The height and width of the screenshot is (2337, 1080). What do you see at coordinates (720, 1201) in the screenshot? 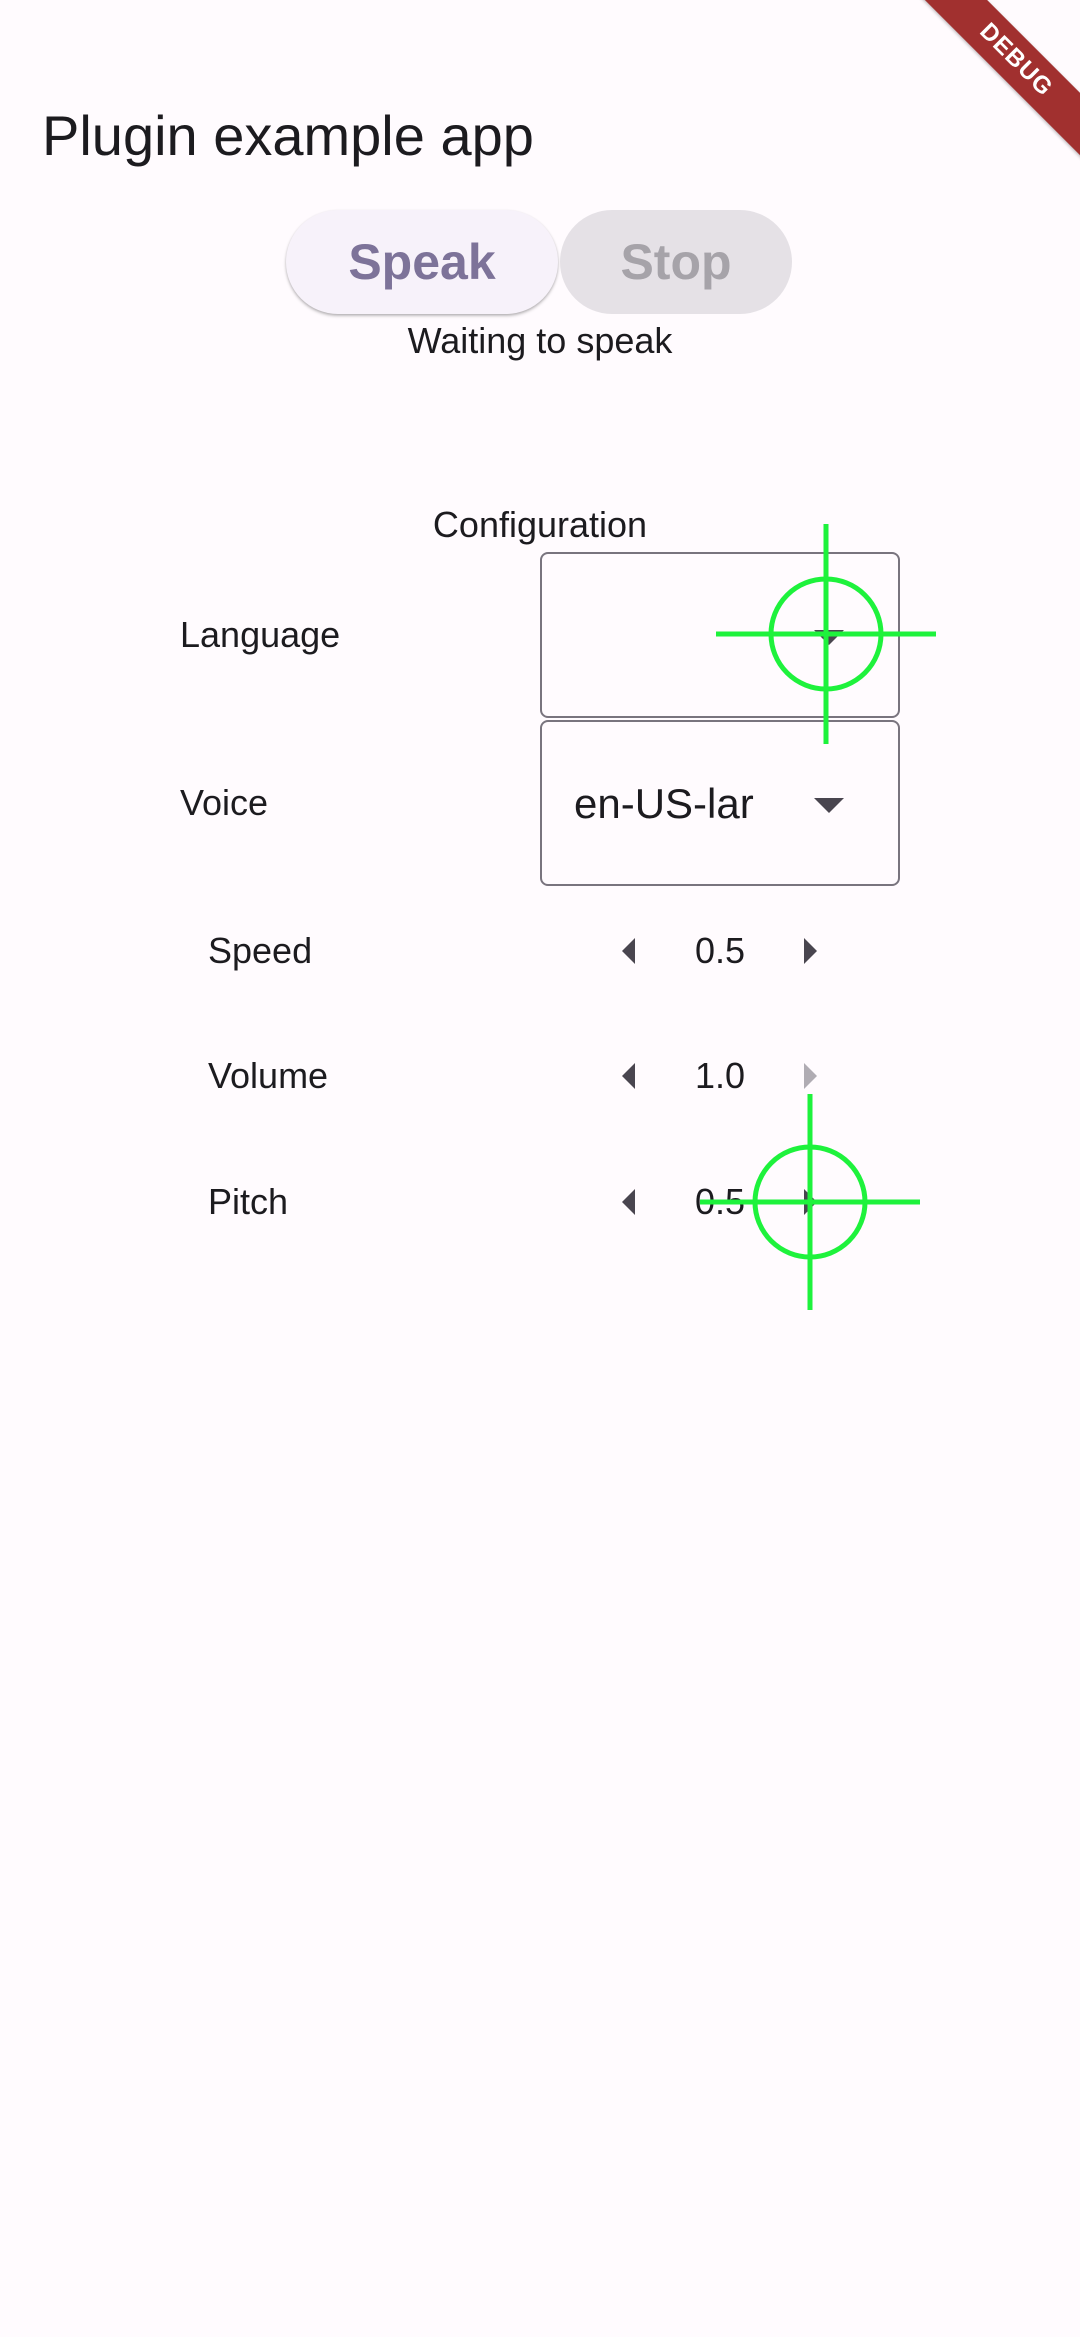
I see `pitch-value: 0.5` at bounding box center [720, 1201].